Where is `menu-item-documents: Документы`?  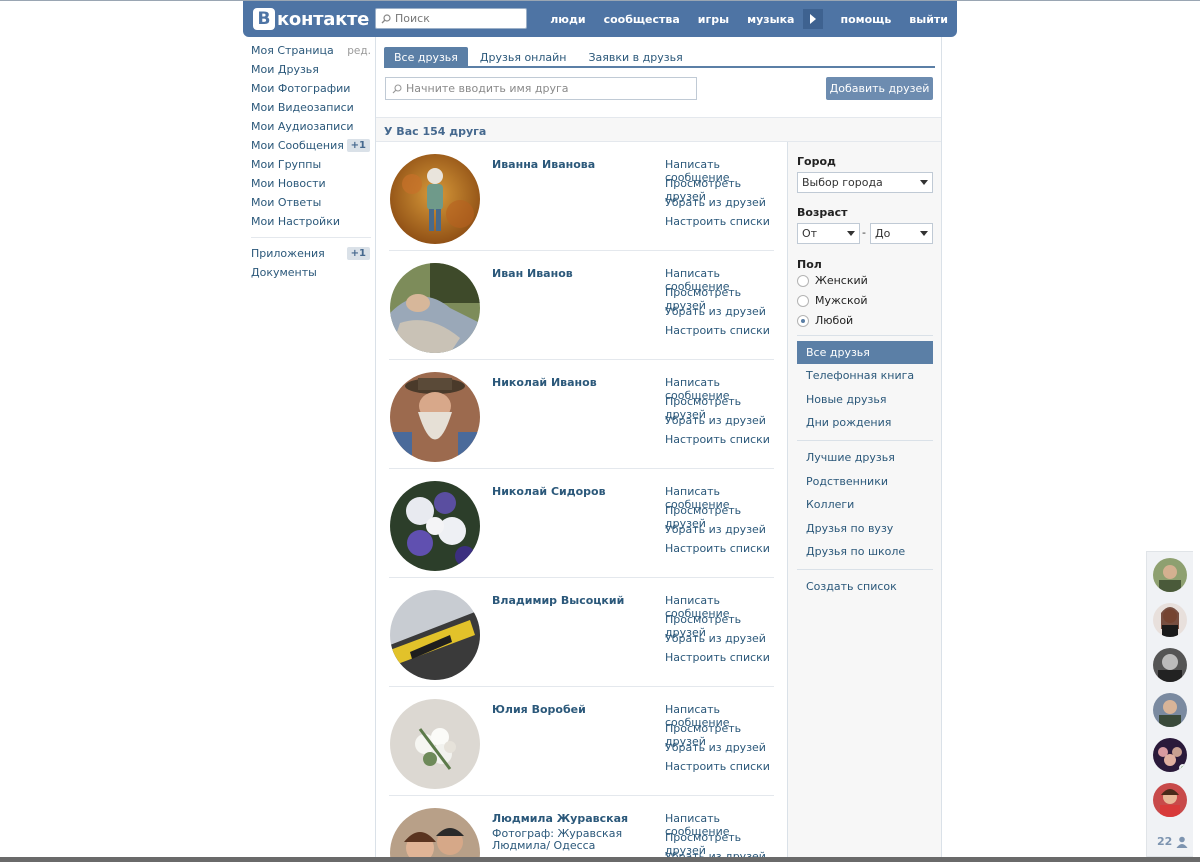
menu-item-documents: Документы is located at coordinates (311, 272).